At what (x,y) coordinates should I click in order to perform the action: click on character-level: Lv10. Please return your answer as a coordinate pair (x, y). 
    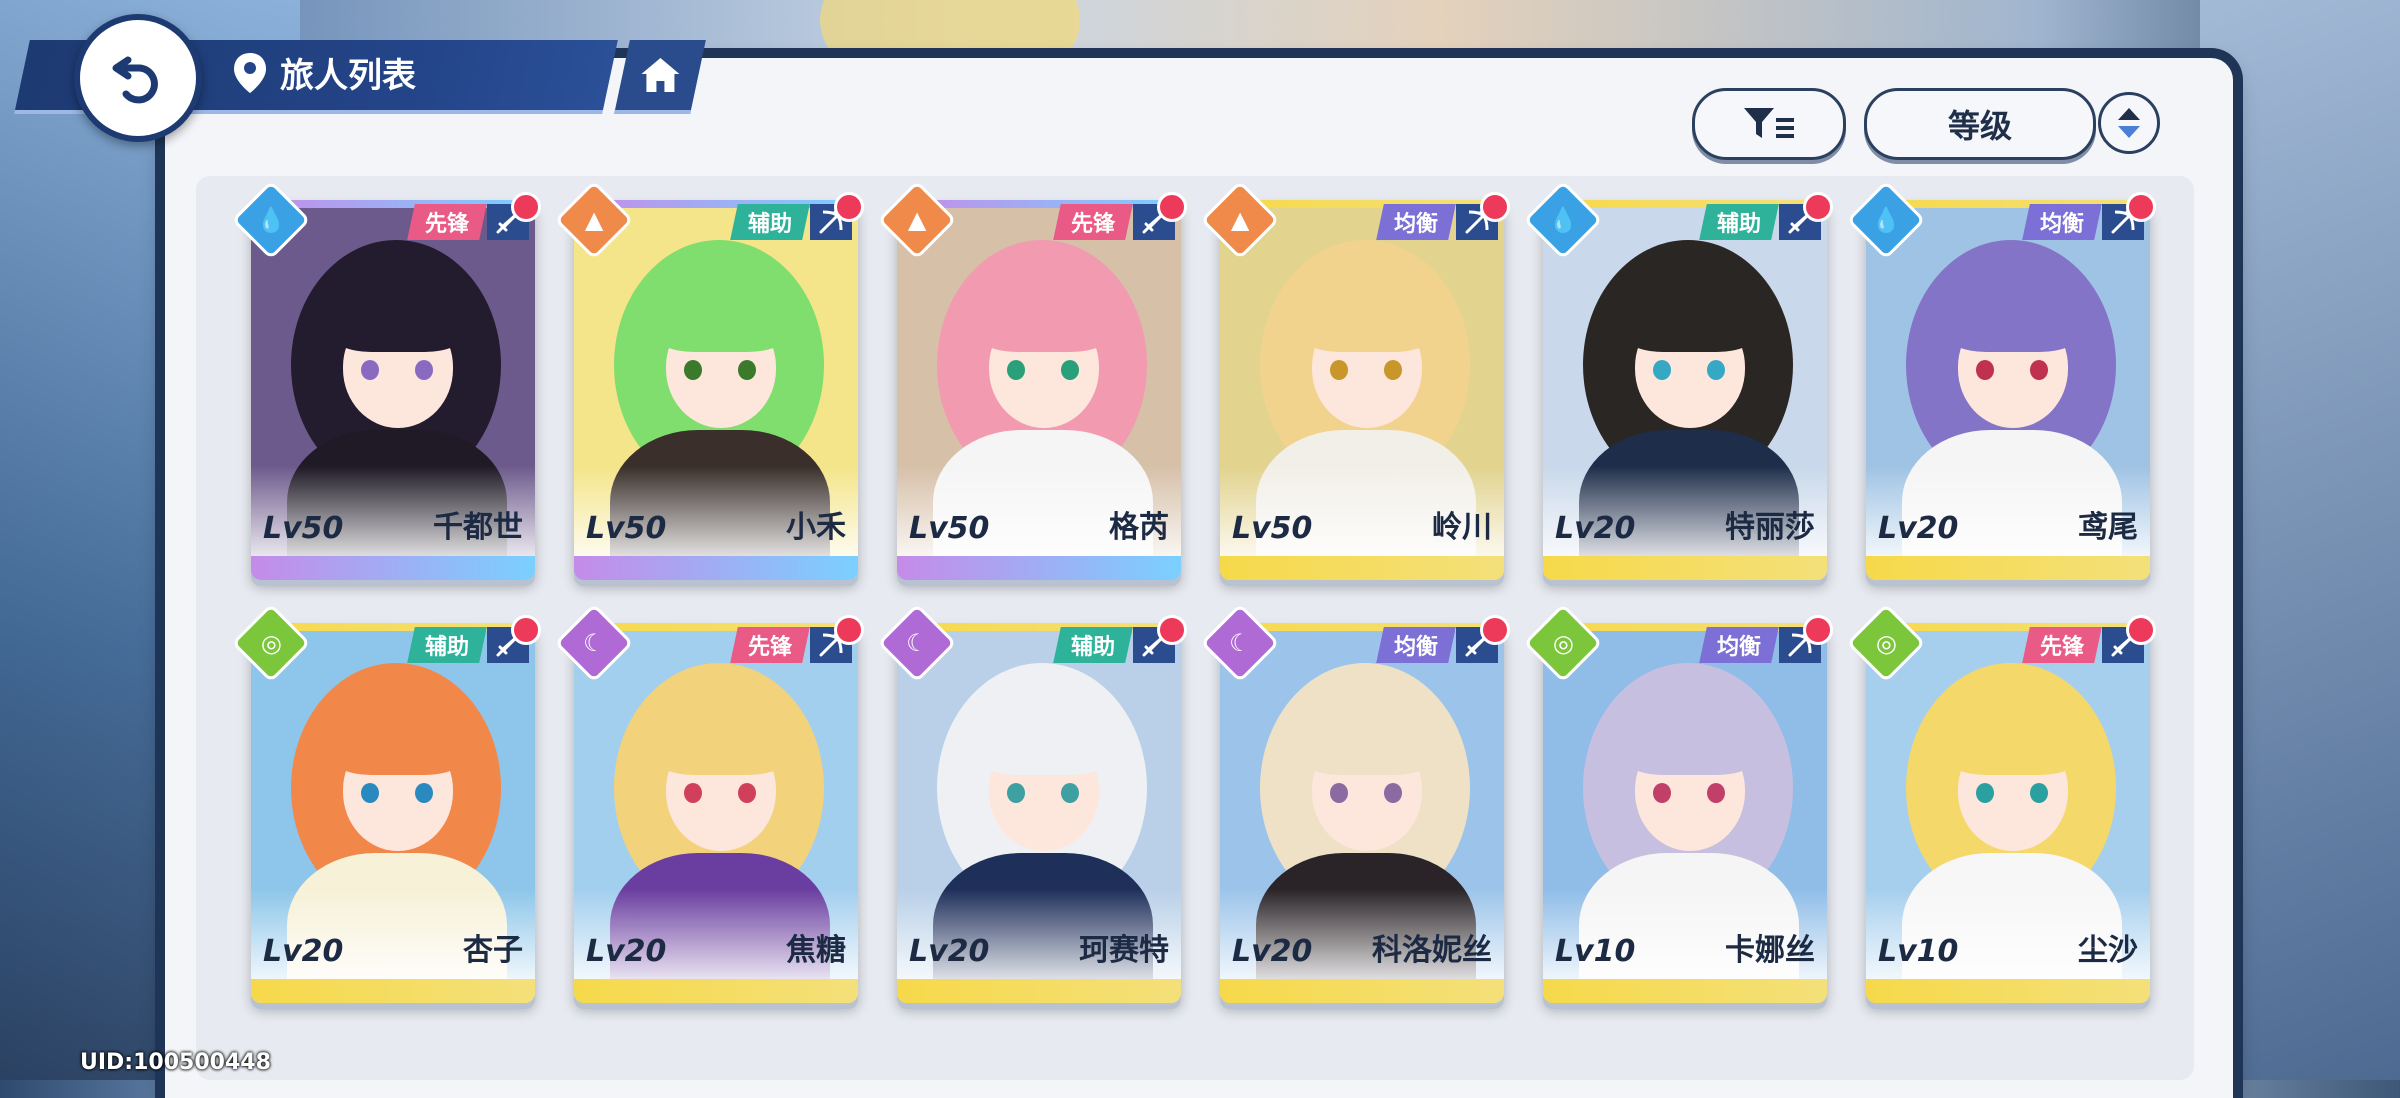
    Looking at the image, I should click on (1918, 951).